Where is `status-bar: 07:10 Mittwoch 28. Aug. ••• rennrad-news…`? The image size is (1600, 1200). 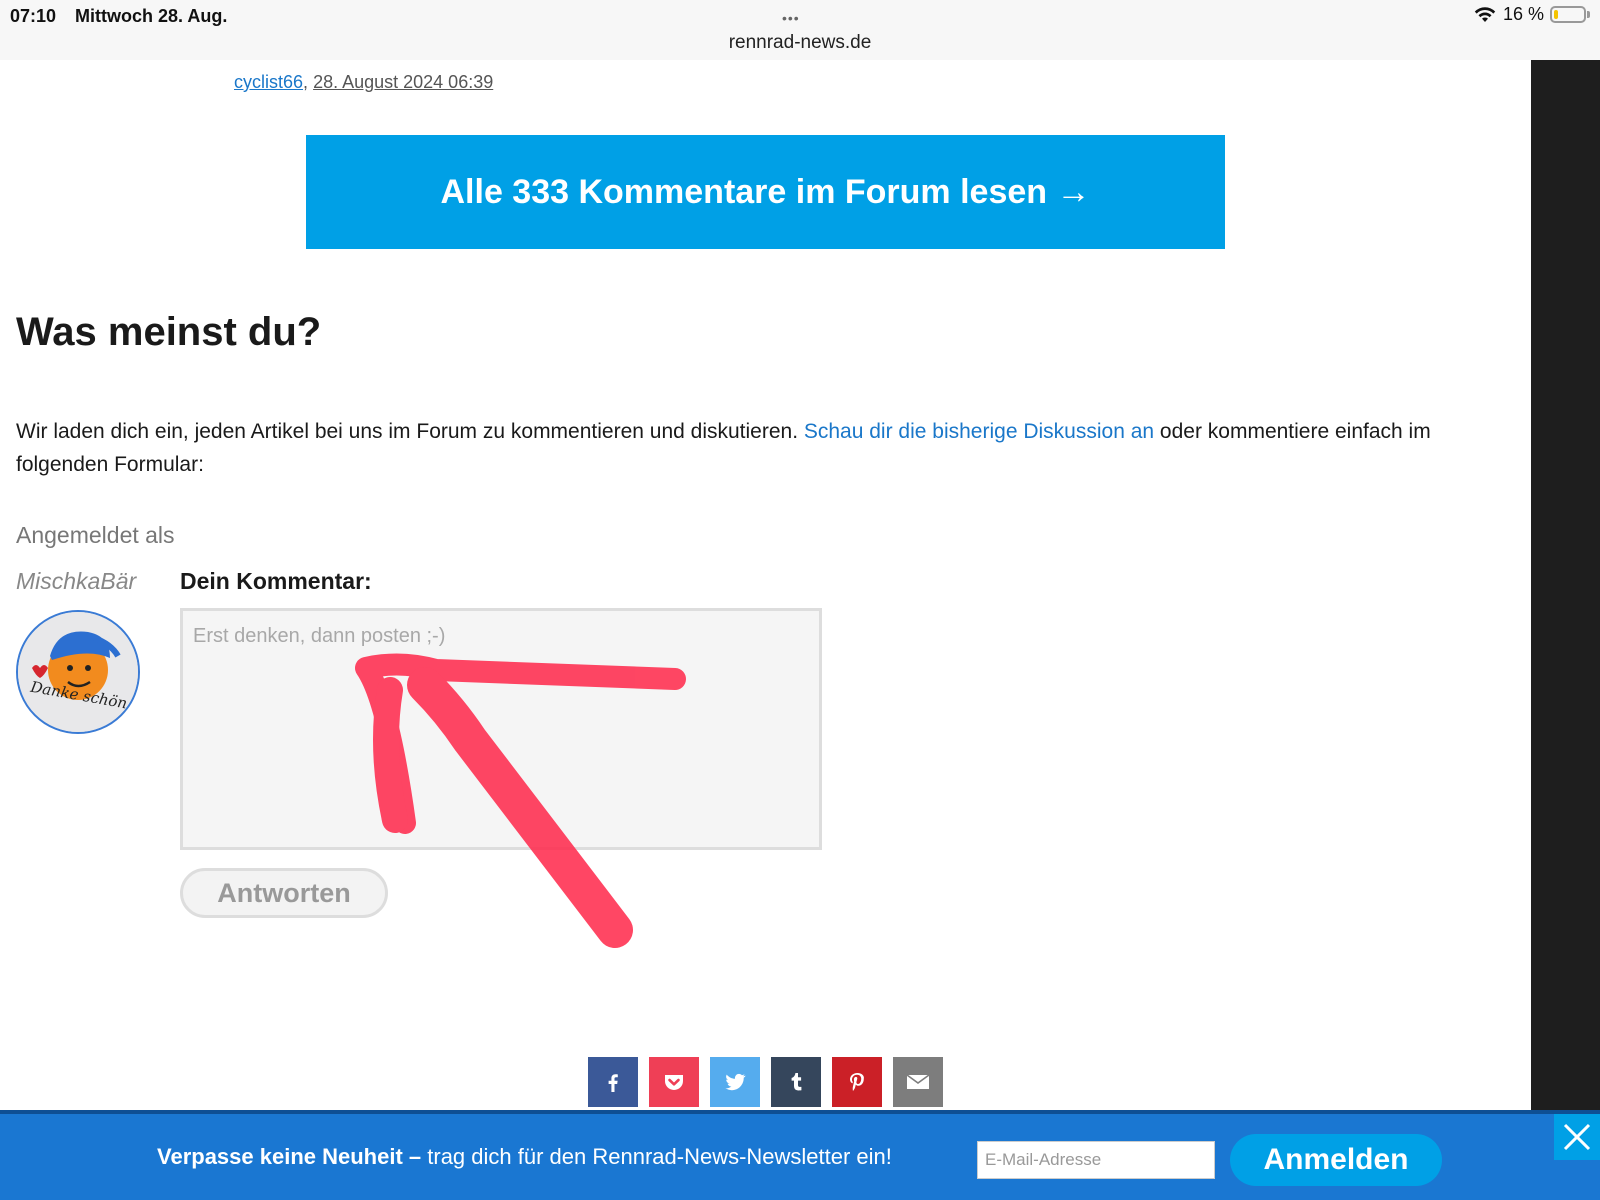
status-bar: 07:10 Mittwoch 28. Aug. ••• rennrad-news… is located at coordinates (800, 30).